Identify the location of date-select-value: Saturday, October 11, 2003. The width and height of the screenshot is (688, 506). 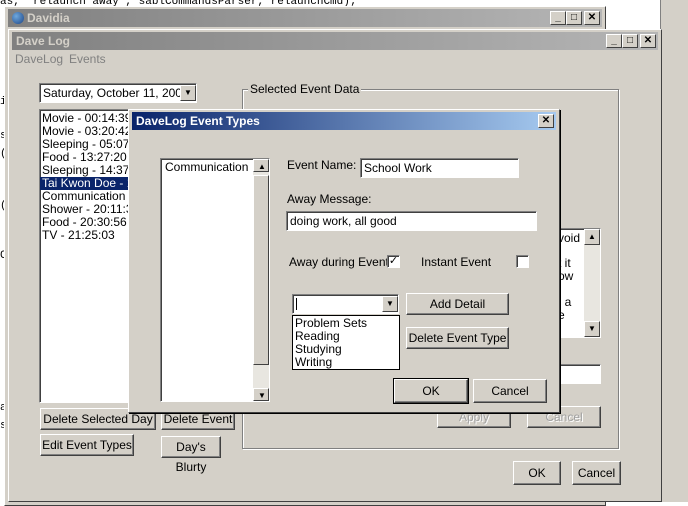
(116, 93).